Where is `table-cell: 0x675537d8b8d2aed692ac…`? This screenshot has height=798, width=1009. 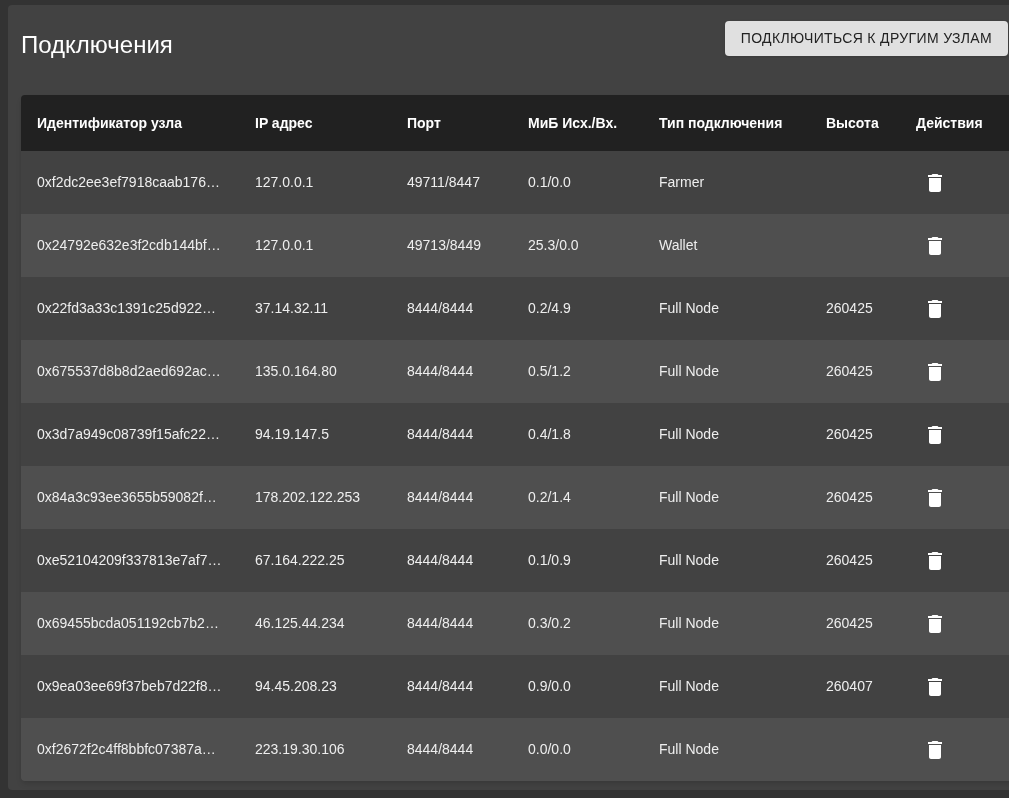 table-cell: 0x675537d8b8d2aed692ac… is located at coordinates (129, 371).